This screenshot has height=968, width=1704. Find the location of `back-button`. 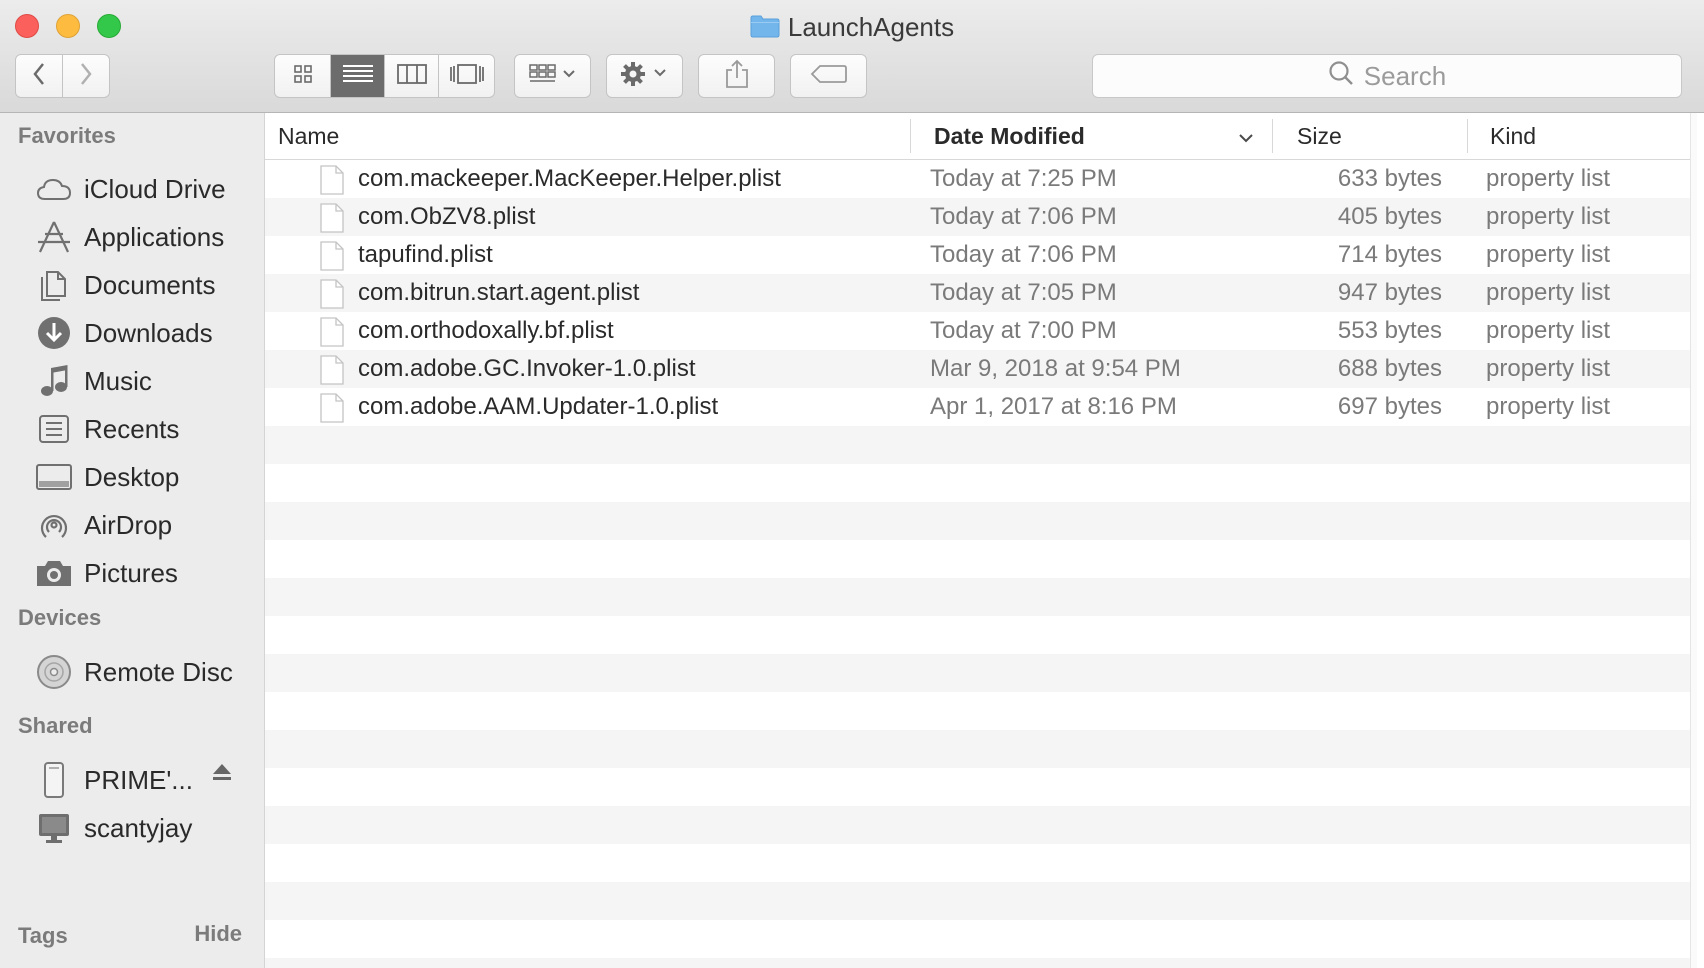

back-button is located at coordinates (39, 76).